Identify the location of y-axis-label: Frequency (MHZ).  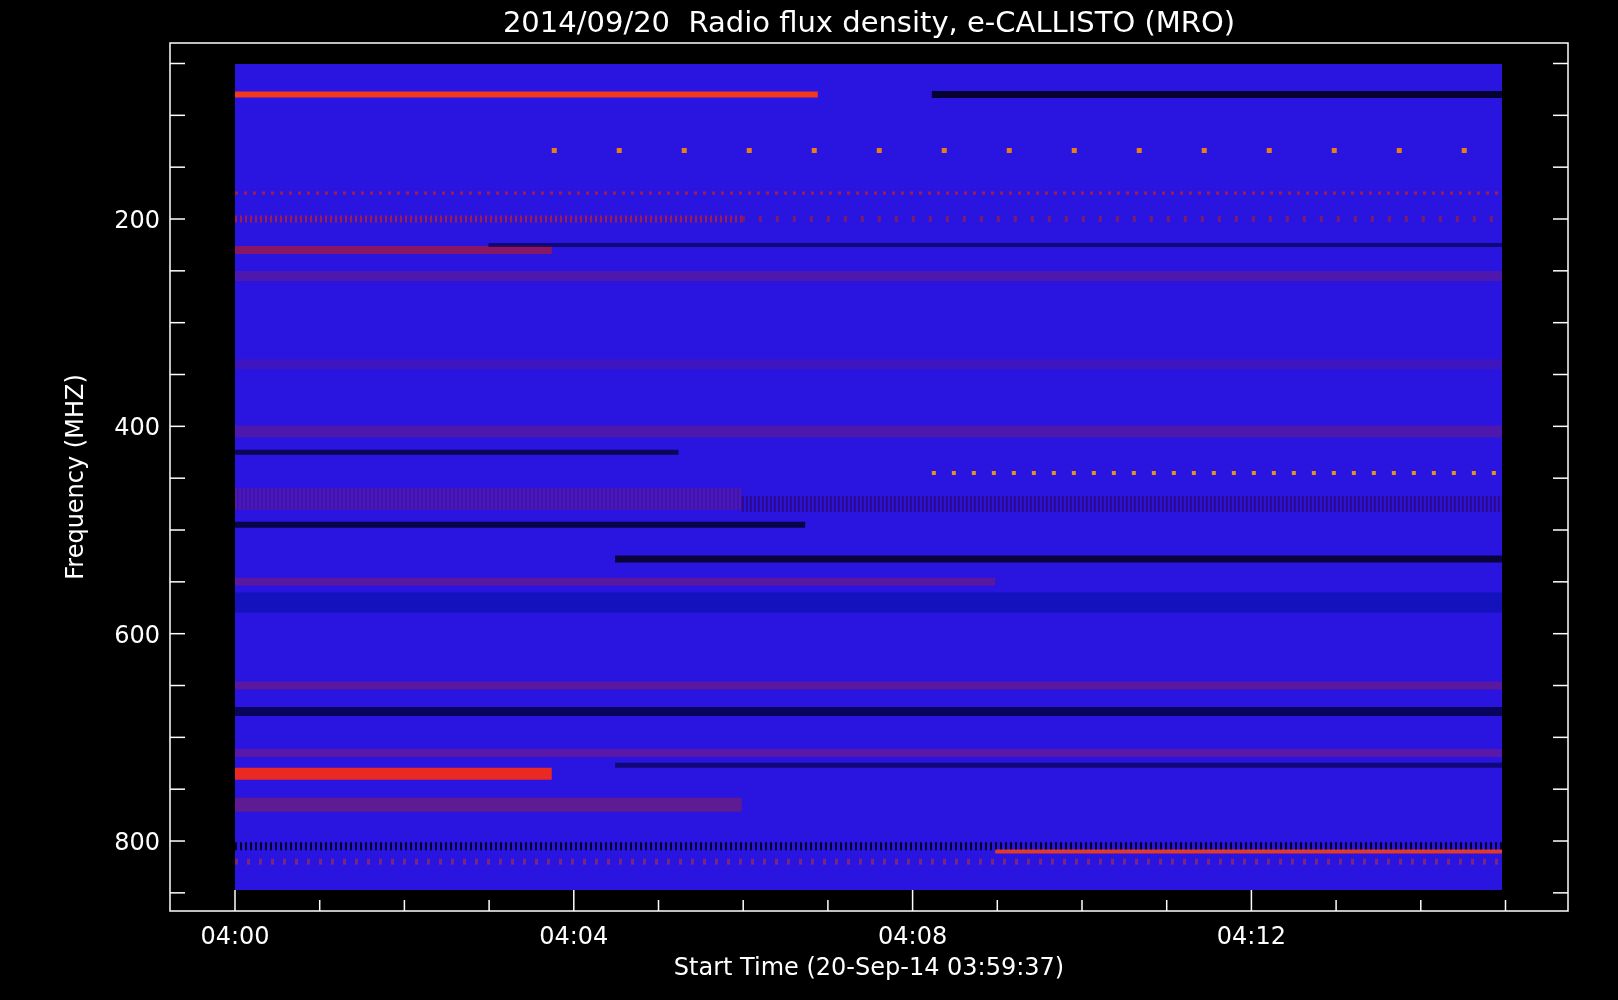
(75, 477).